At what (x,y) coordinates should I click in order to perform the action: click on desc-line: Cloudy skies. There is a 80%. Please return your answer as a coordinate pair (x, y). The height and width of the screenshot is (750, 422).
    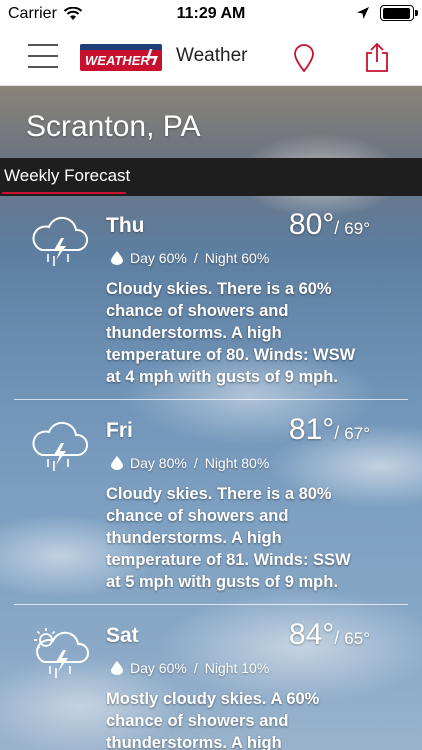
    Looking at the image, I should click on (219, 494).